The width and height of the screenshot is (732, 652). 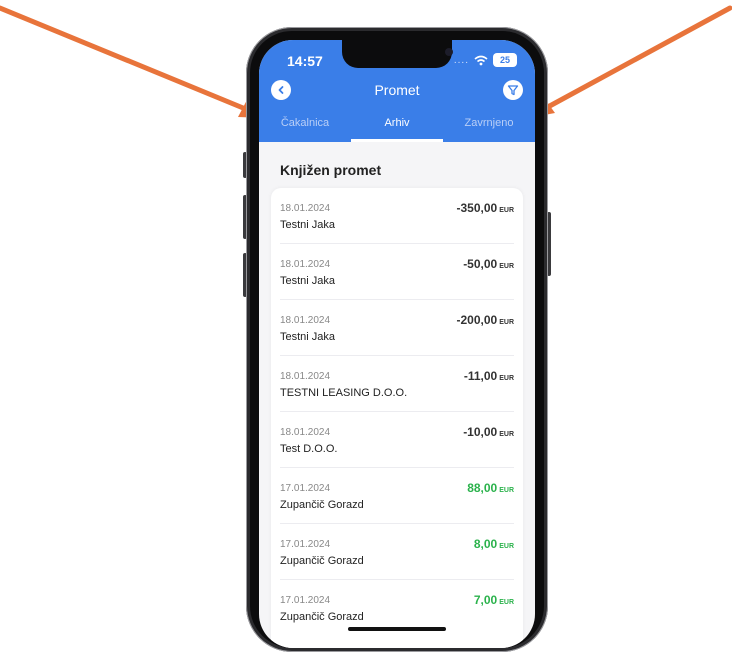 I want to click on nav-bar: Promet, so click(x=397, y=91).